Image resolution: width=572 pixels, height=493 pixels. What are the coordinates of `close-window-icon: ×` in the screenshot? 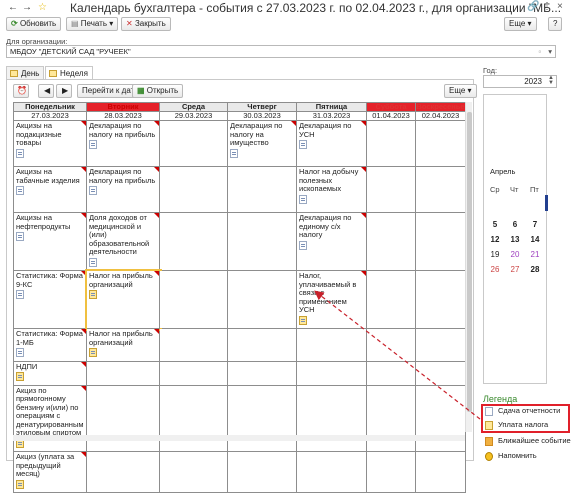 It's located at (560, 6).